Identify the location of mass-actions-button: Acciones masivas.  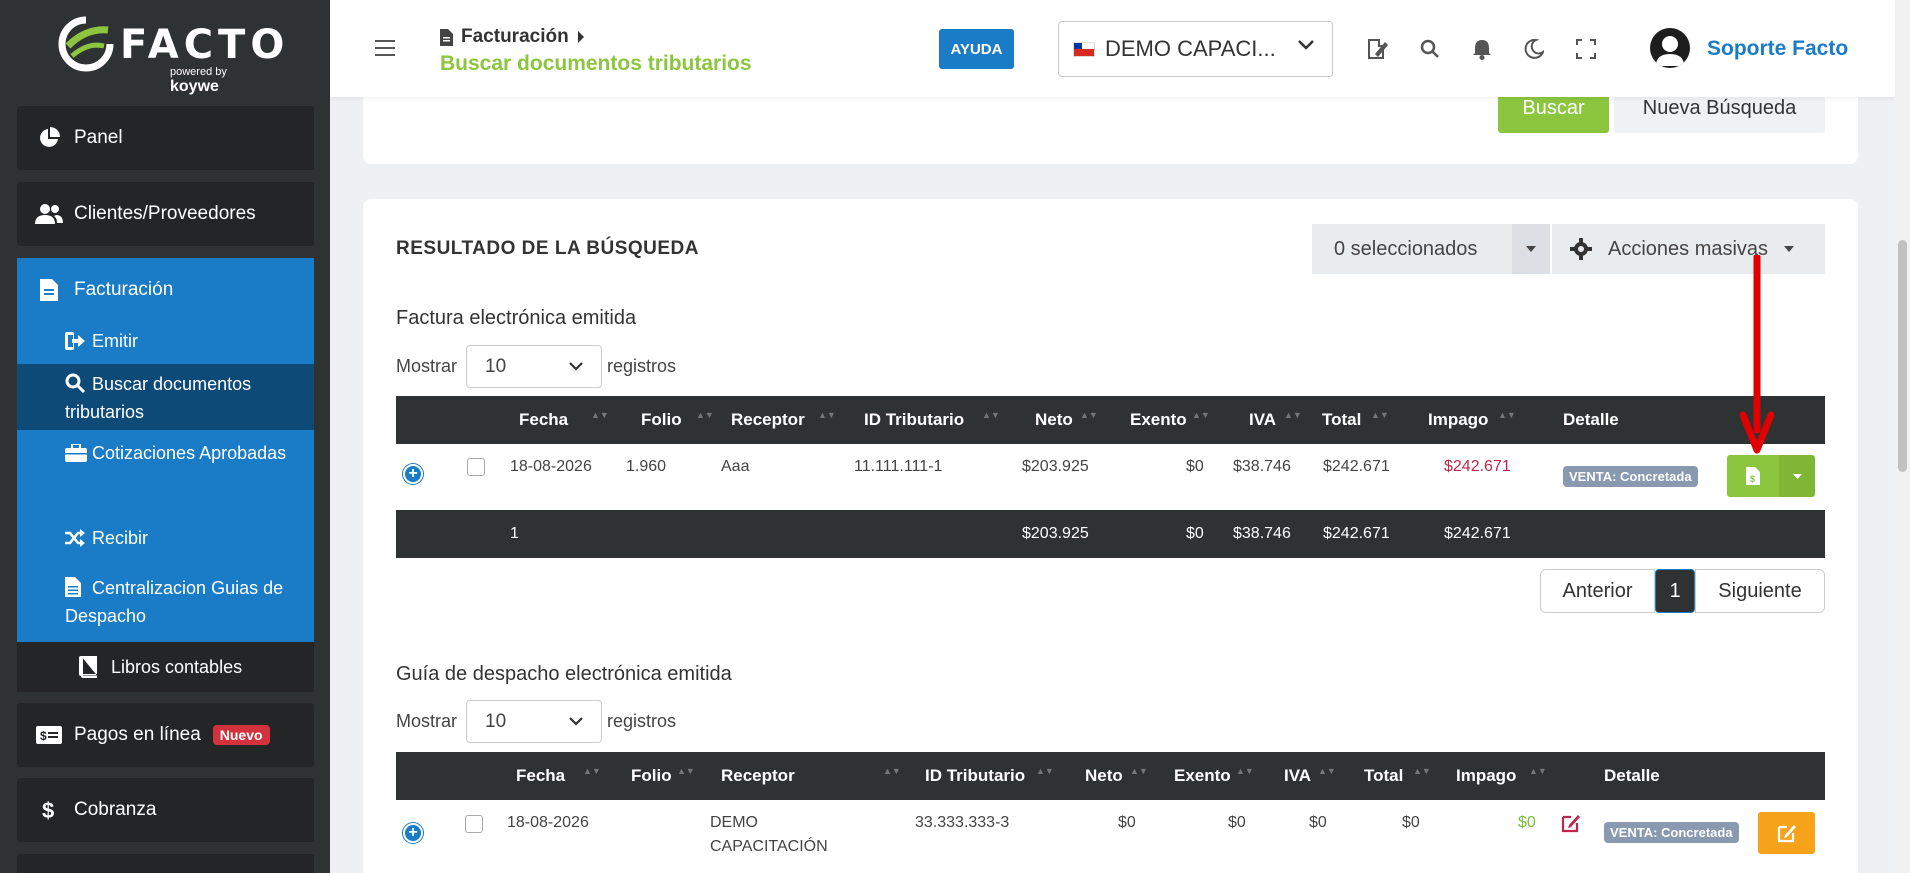
(1688, 249).